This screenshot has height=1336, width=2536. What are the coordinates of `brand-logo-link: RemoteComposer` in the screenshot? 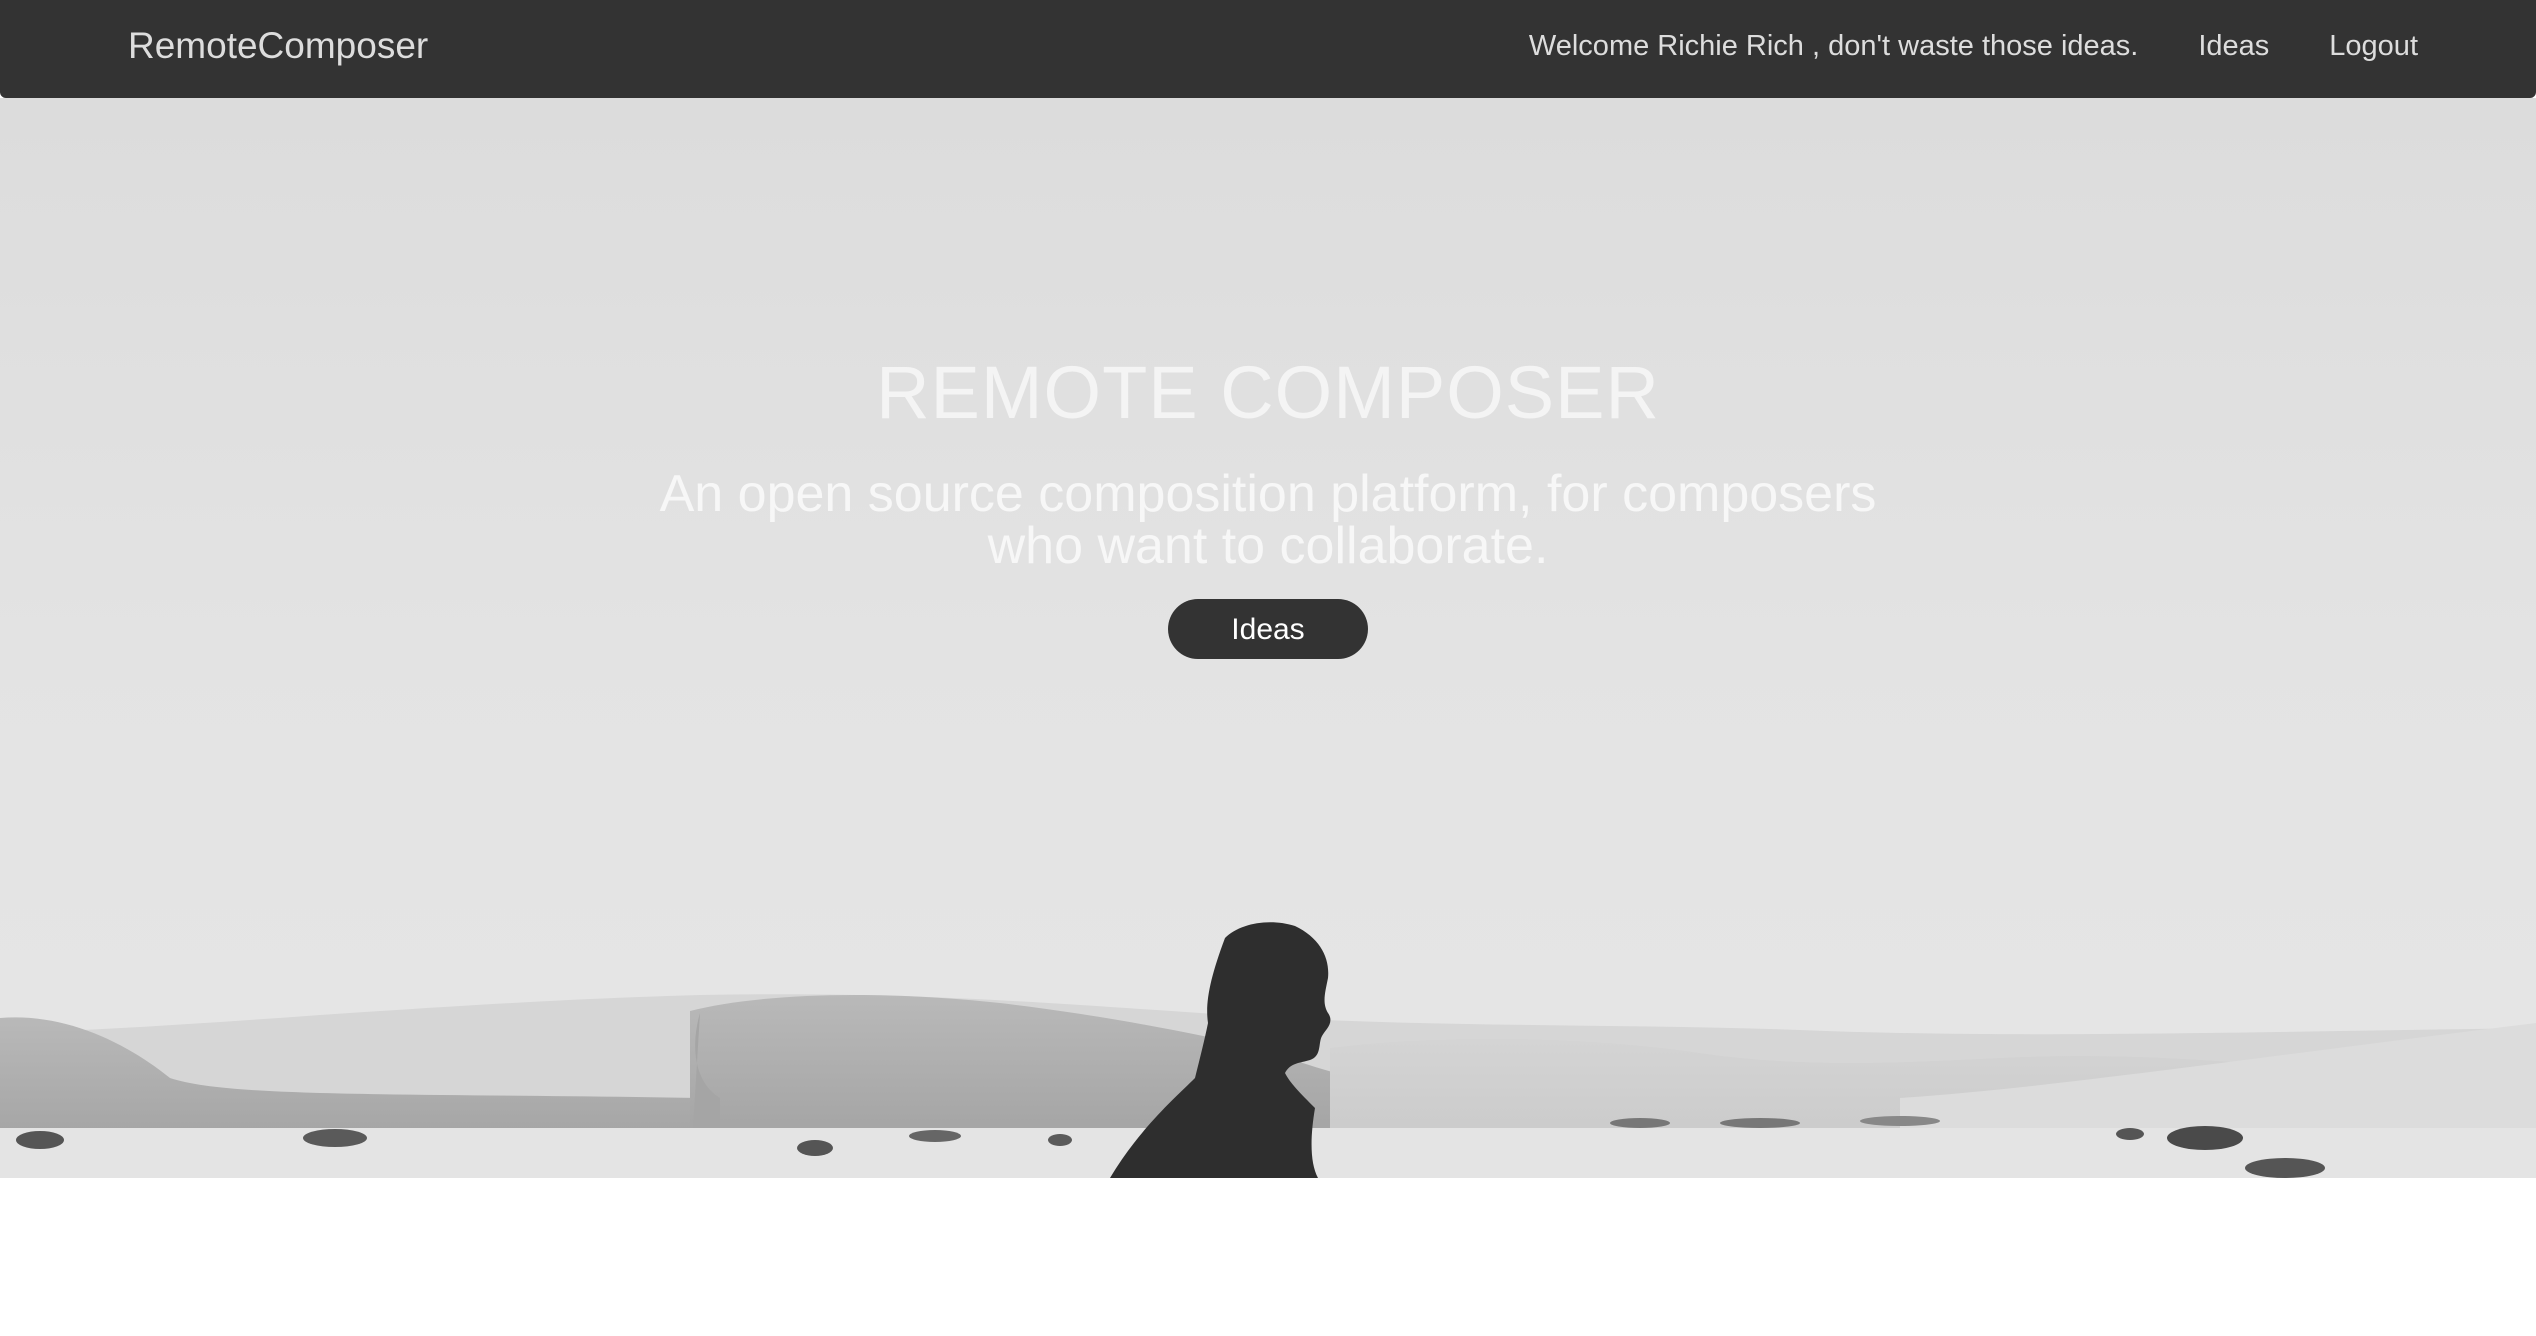 It's located at (278, 46).